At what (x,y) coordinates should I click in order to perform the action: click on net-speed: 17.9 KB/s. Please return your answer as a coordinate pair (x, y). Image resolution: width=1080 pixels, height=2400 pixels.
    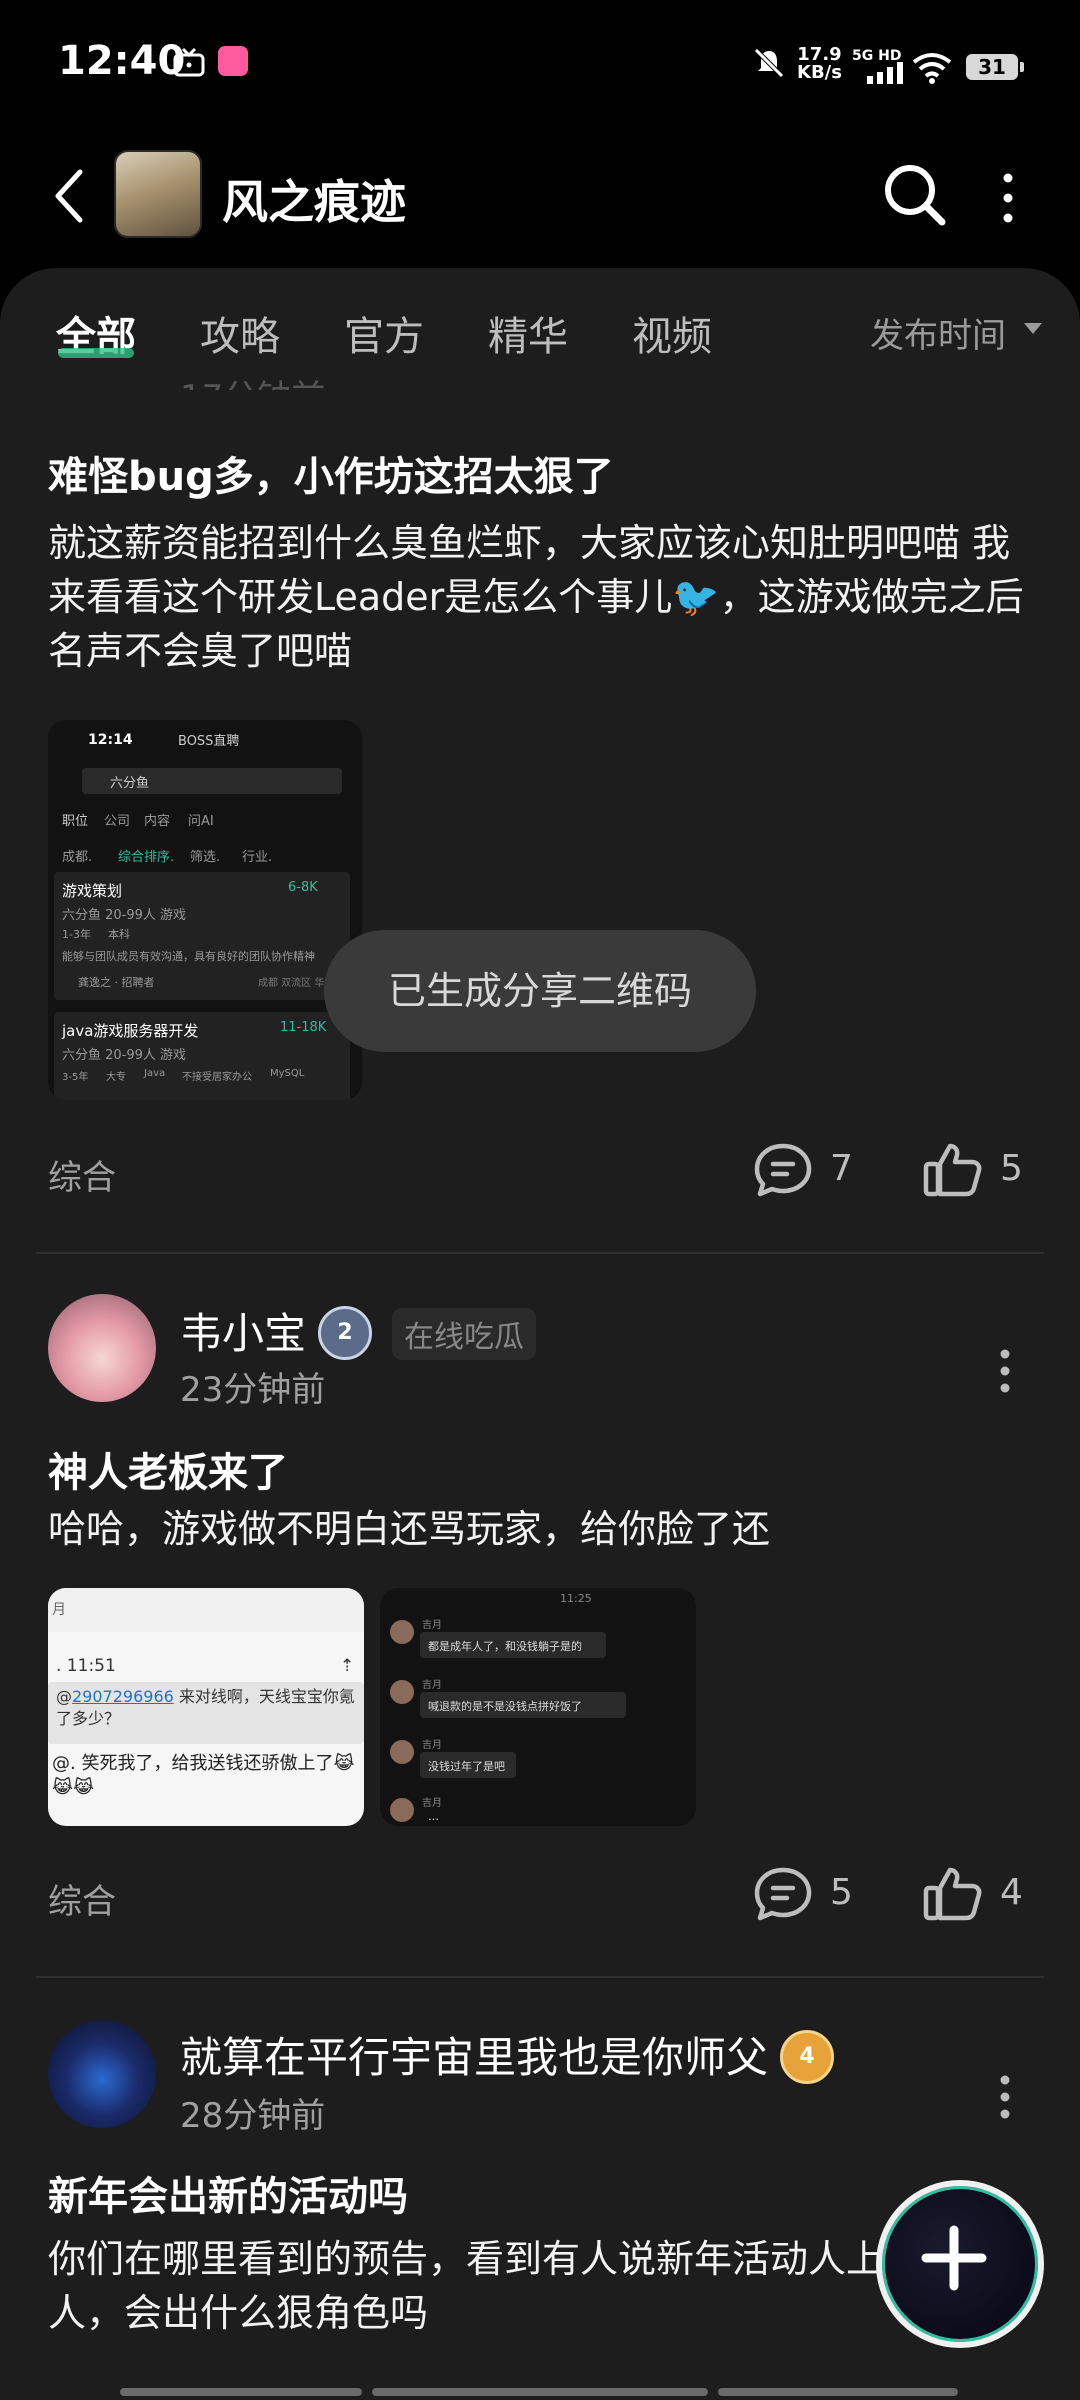
    Looking at the image, I should click on (819, 63).